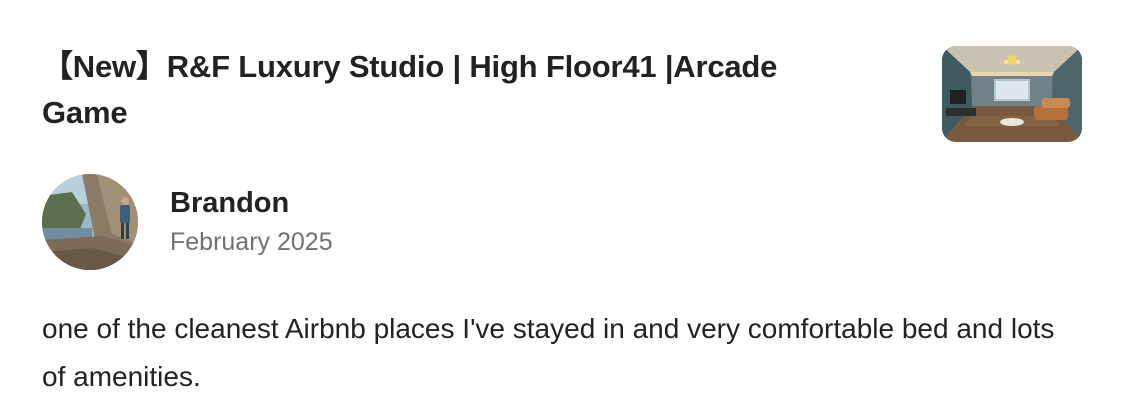  I want to click on reviewer-avatar, so click(90, 222).